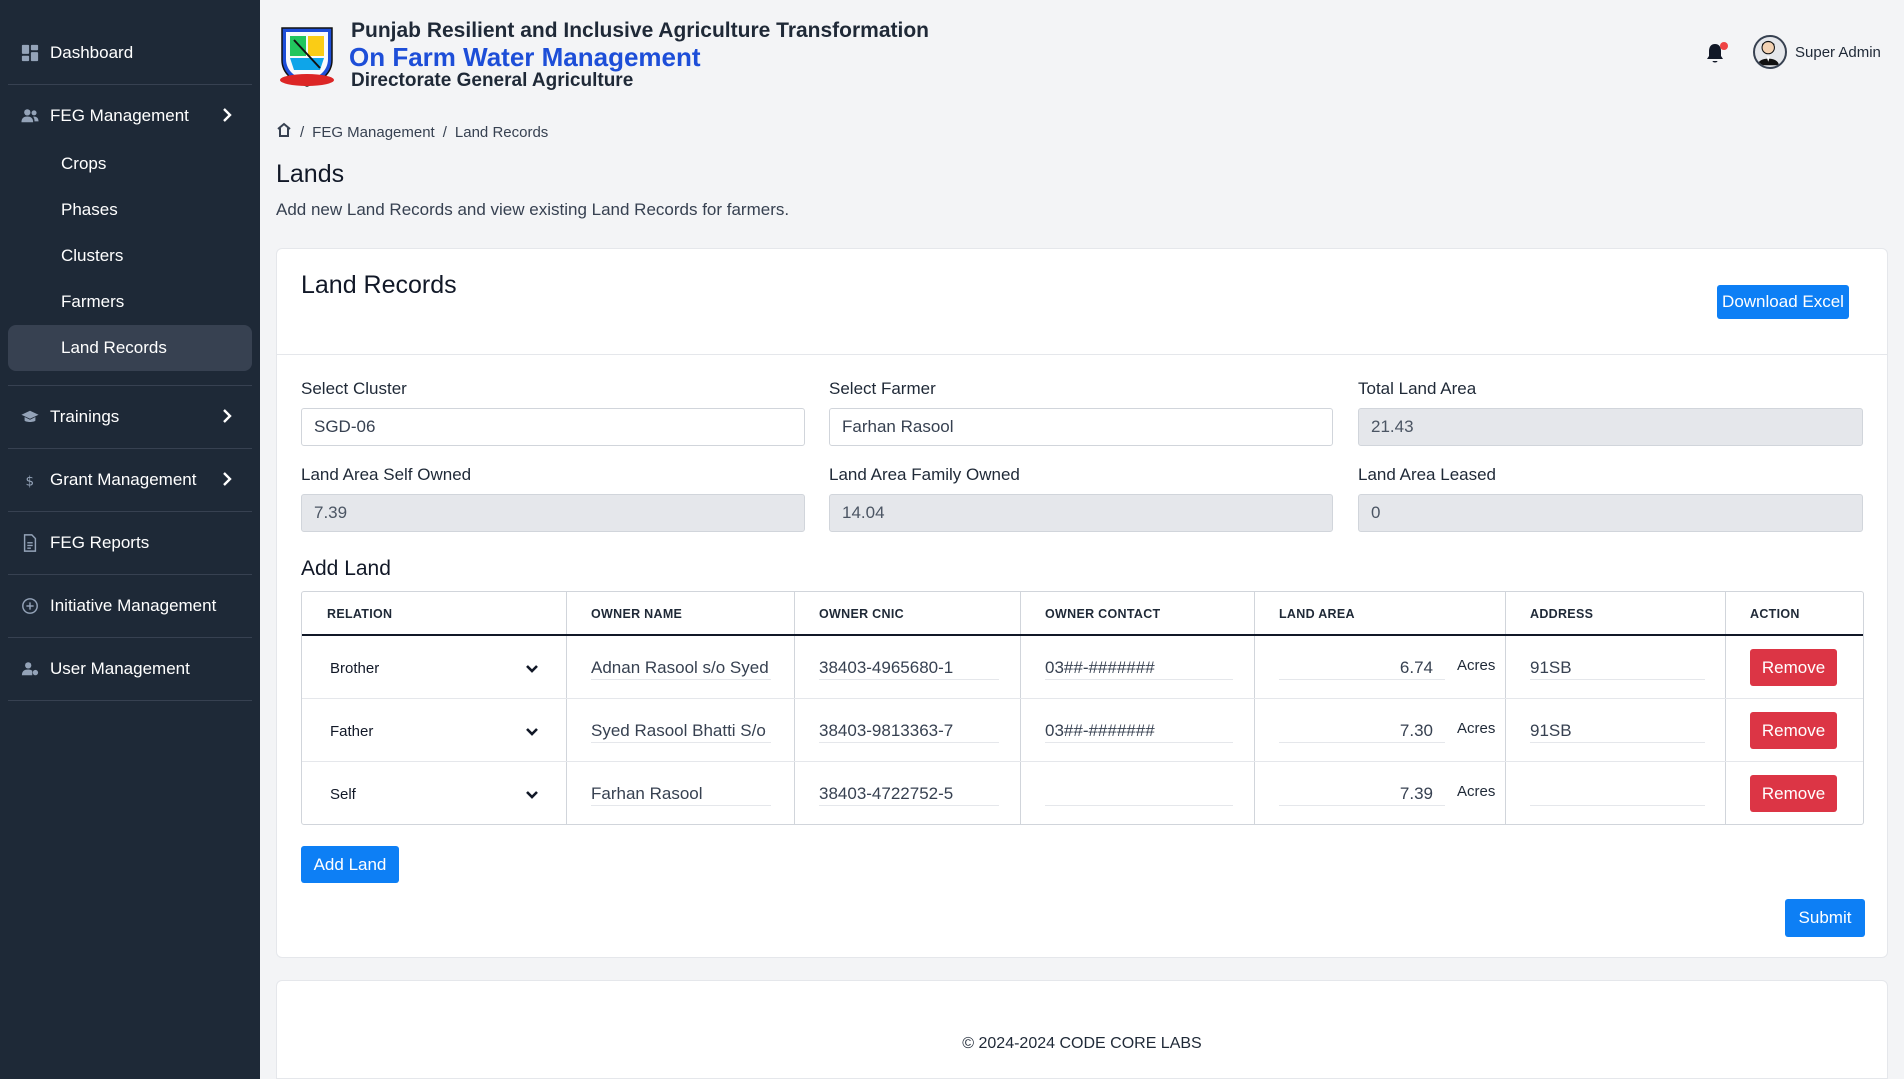 The image size is (1904, 1079). I want to click on sidebar-item-feg-management: FEG Management, so click(130, 116).